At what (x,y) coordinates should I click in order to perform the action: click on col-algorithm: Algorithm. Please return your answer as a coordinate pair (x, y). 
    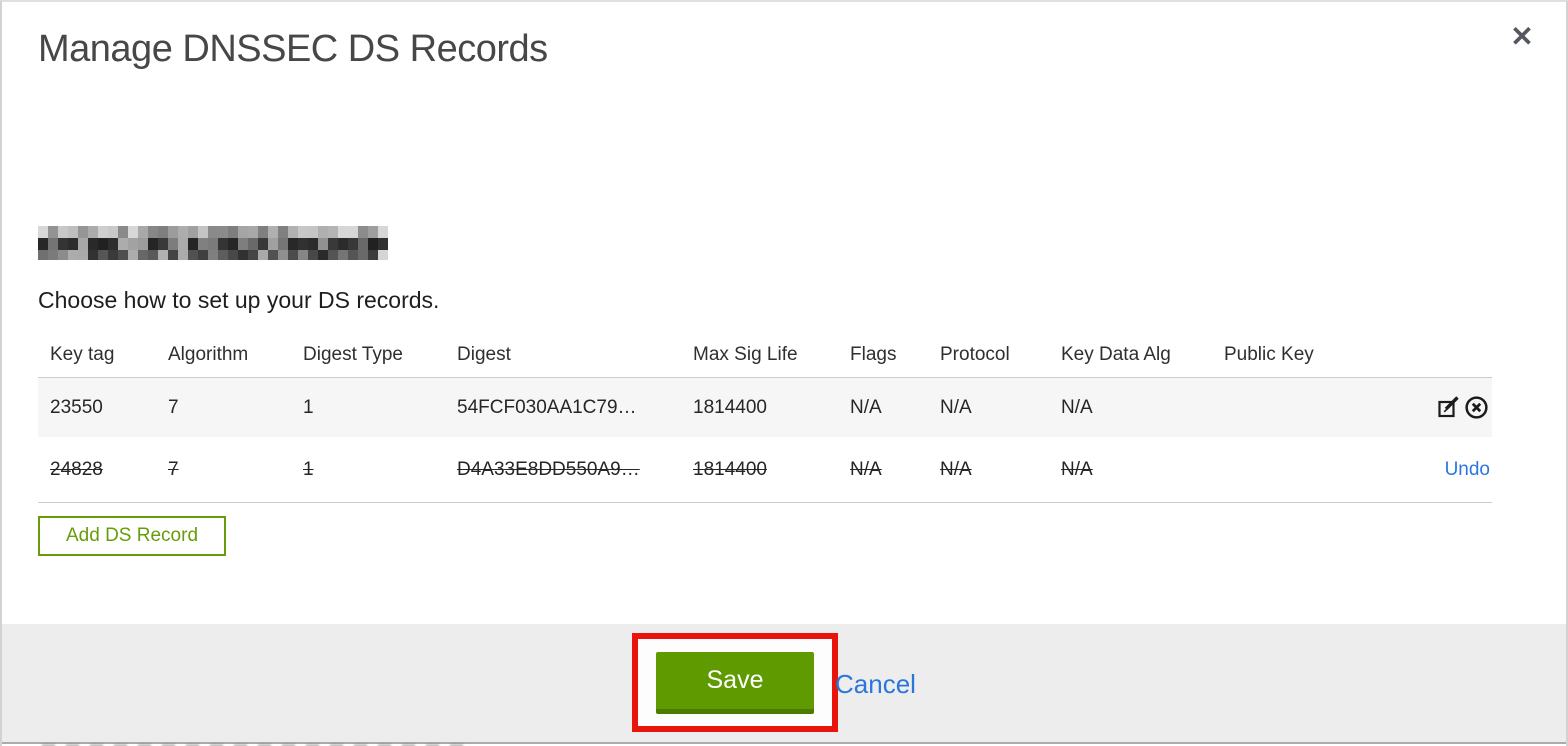
    Looking at the image, I should click on (208, 354).